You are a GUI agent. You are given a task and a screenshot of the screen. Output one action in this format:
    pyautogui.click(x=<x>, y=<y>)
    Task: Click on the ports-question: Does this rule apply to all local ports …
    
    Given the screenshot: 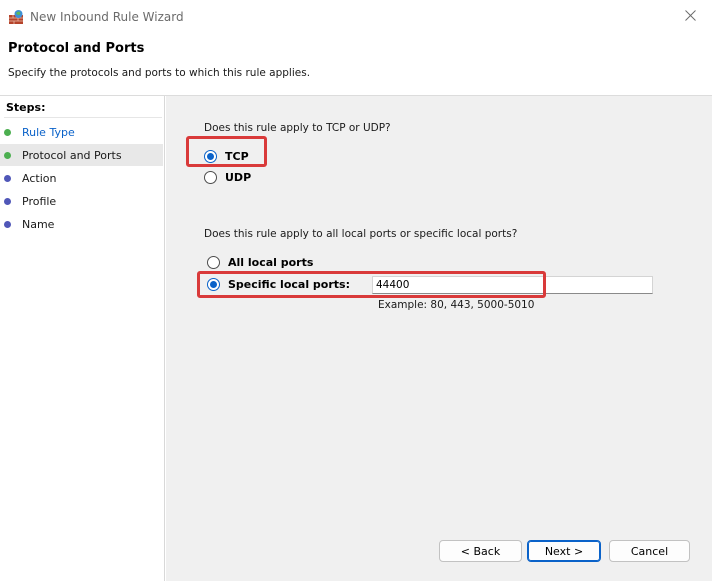 What is the action you would take?
    pyautogui.click(x=361, y=234)
    